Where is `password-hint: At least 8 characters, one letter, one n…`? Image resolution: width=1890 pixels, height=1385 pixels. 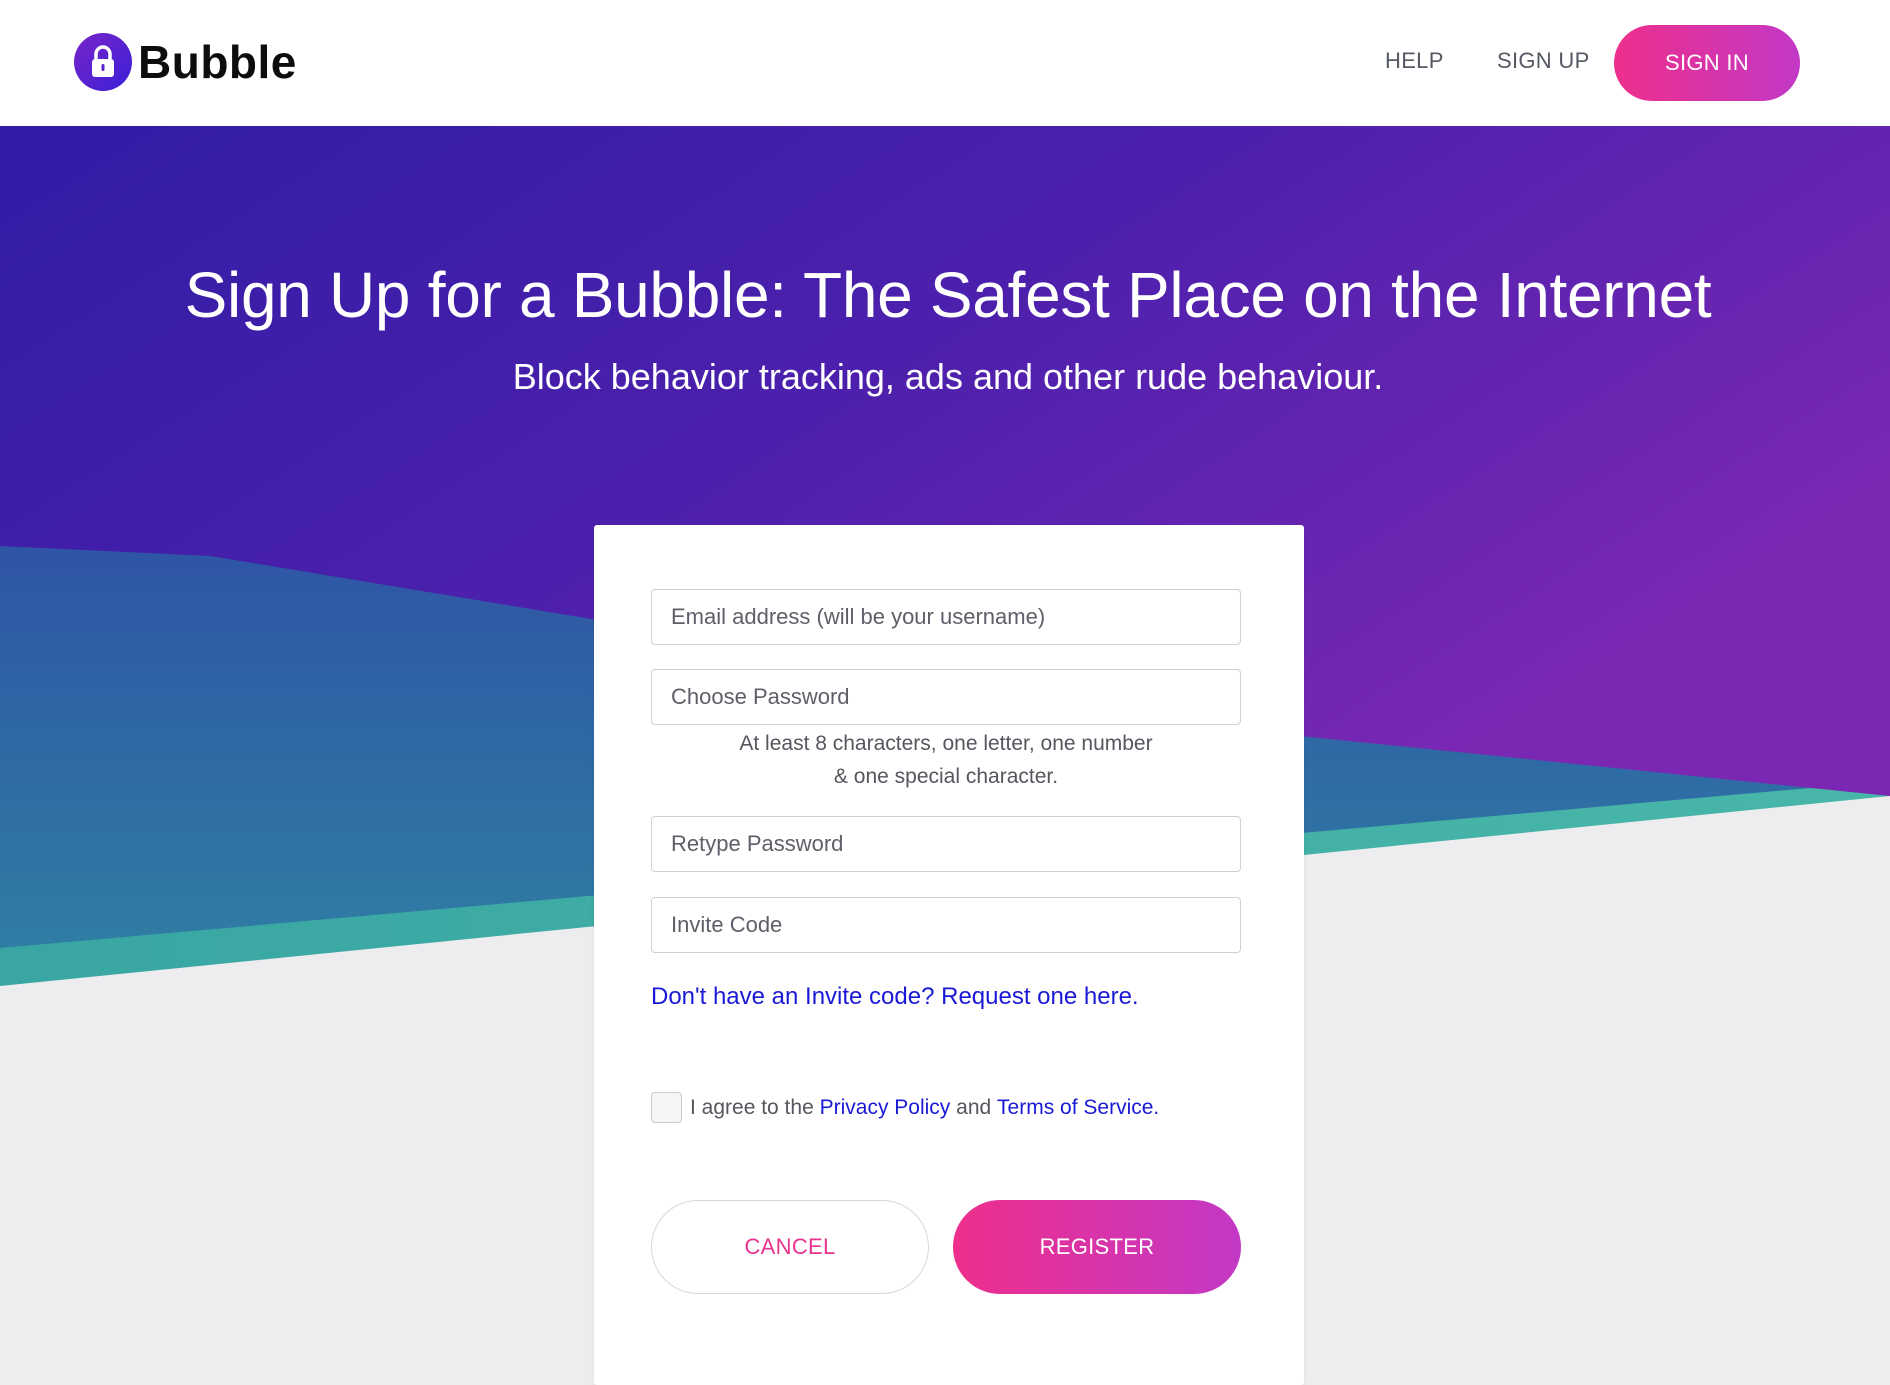 password-hint: At least 8 characters, one letter, one n… is located at coordinates (946, 760).